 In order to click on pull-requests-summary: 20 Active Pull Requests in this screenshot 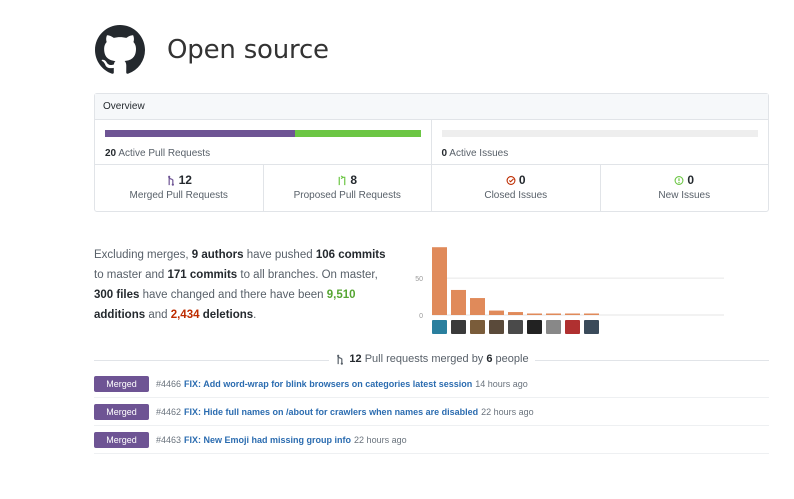, I will do `click(263, 142)`.